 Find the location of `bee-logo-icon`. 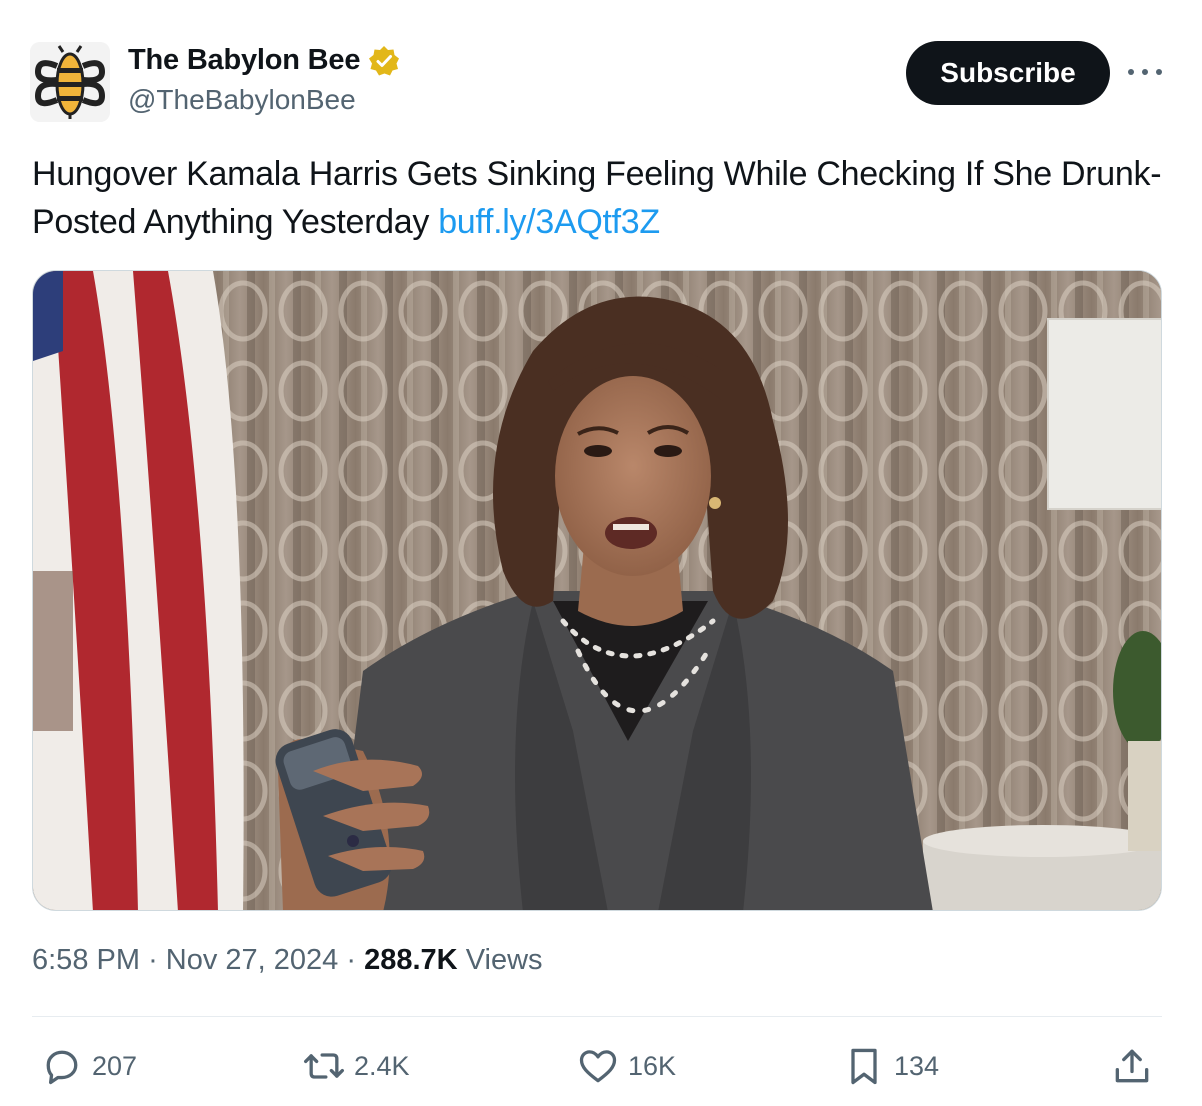

bee-logo-icon is located at coordinates (70, 82).